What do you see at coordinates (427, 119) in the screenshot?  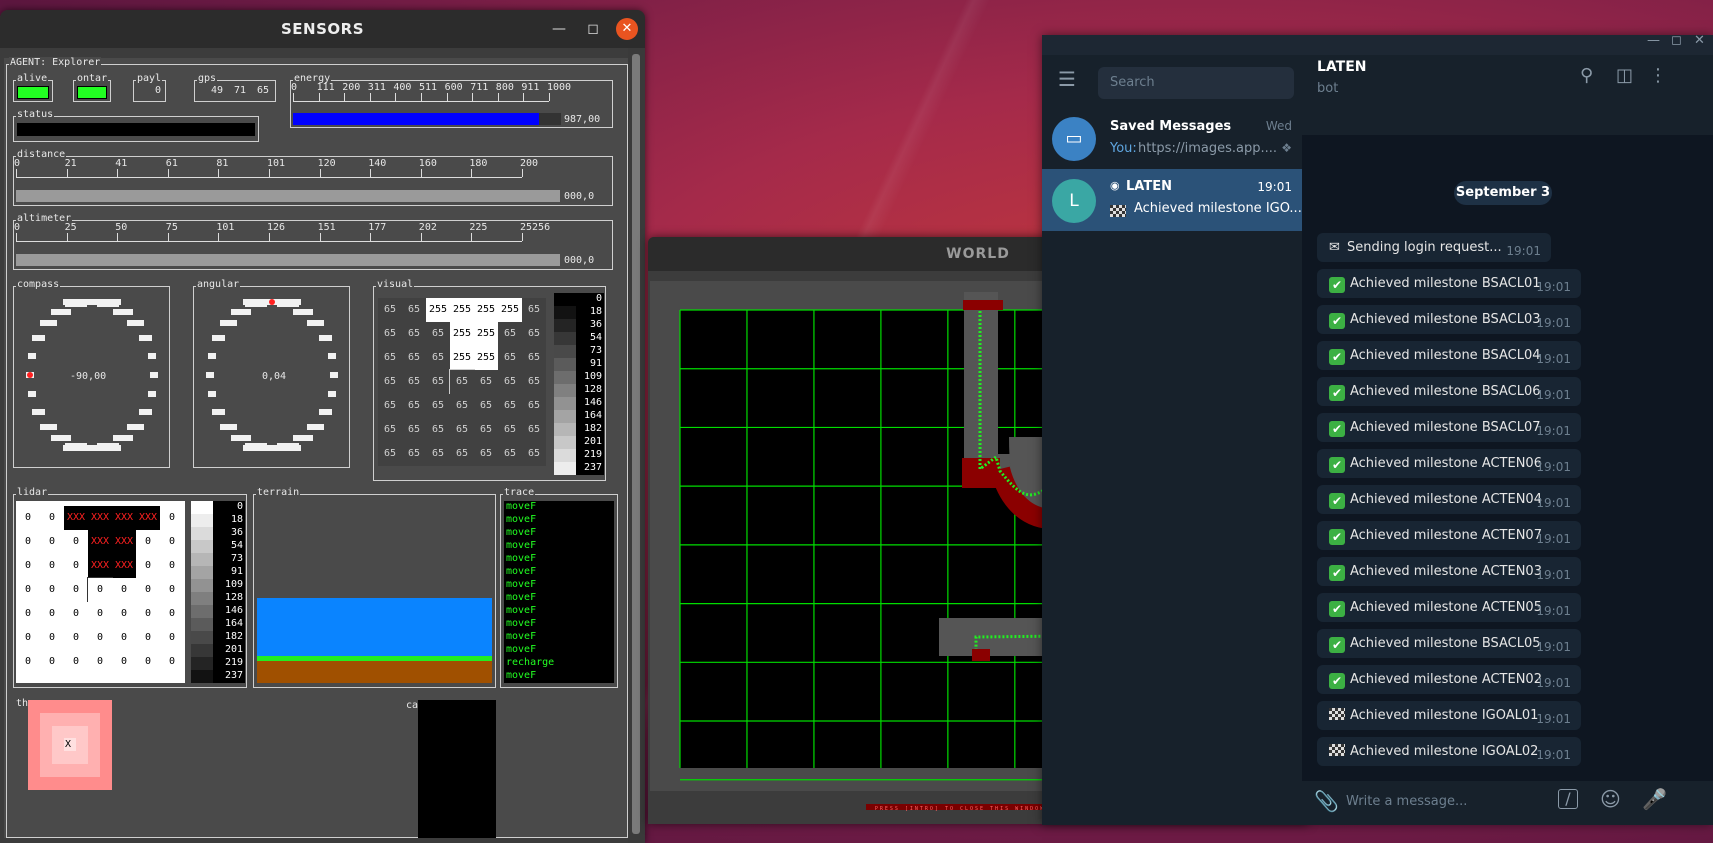 I see `energy-track` at bounding box center [427, 119].